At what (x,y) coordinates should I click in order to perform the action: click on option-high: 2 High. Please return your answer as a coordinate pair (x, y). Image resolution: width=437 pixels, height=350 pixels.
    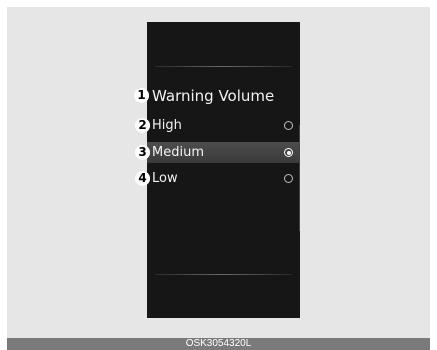
    Looking at the image, I should click on (223, 125).